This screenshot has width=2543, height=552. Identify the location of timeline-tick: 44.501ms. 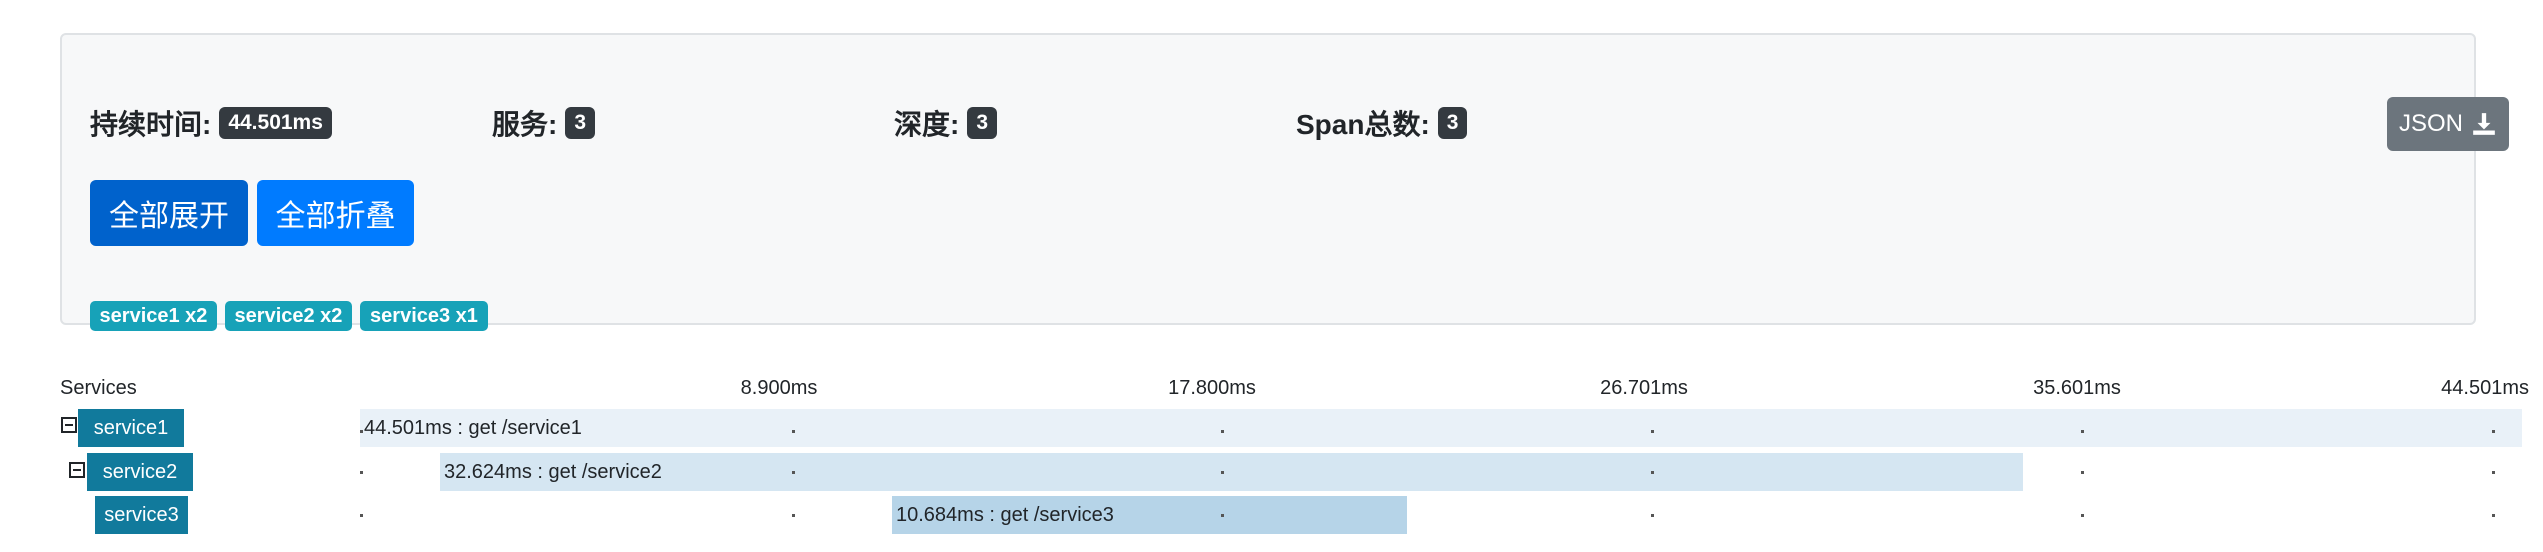
(2485, 388).